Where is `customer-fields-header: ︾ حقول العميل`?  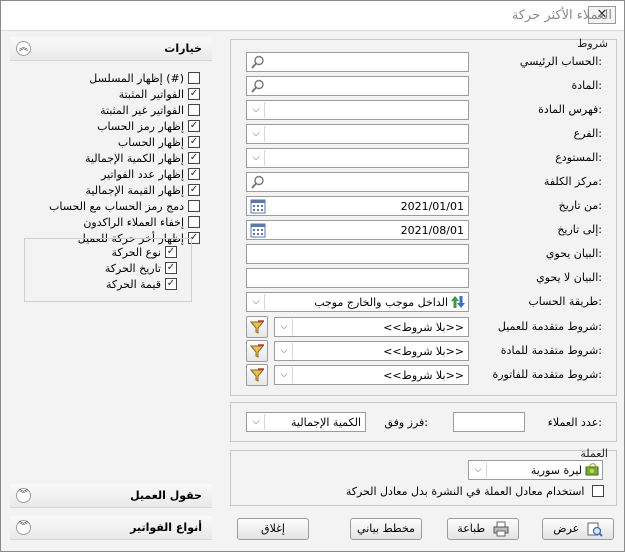 customer-fields-header: ︾ حقول العميل is located at coordinates (111, 496).